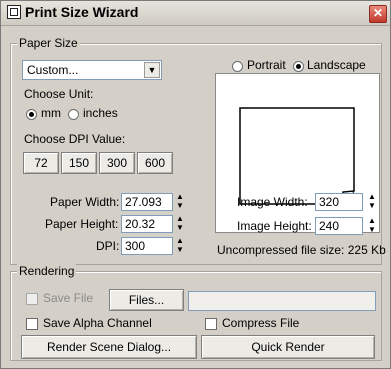 The width and height of the screenshot is (391, 369). What do you see at coordinates (97, 323) in the screenshot?
I see `save-alpha-label: Save Alpha Channel` at bounding box center [97, 323].